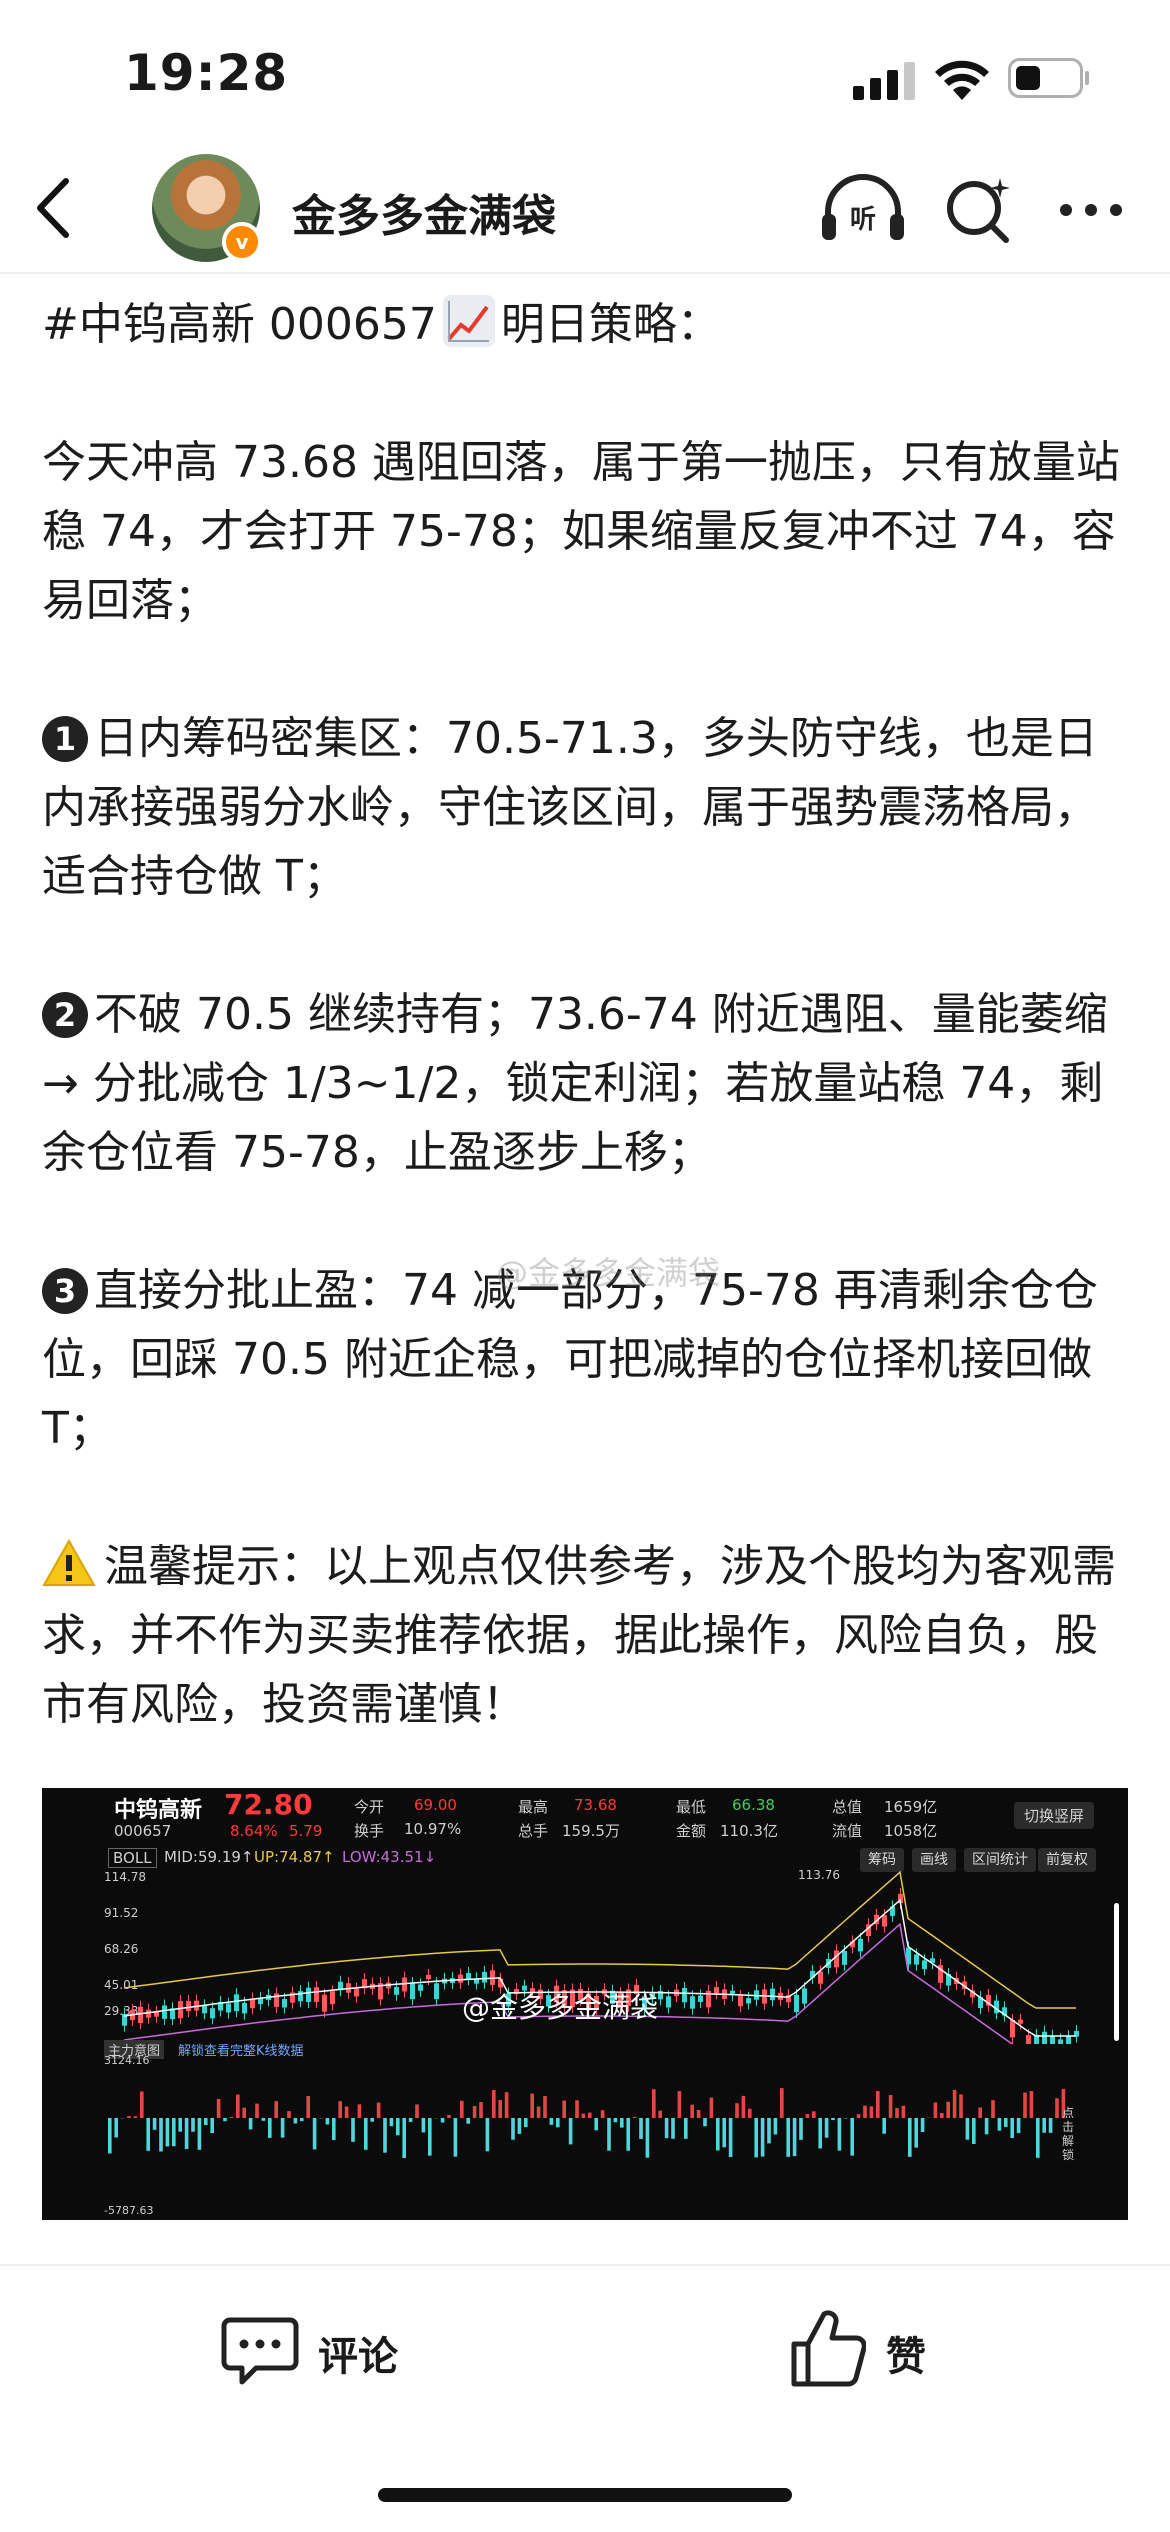 Image resolution: width=1170 pixels, height=2532 pixels. Describe the element at coordinates (585, 2398) in the screenshot. I see `bottom-action-bar: 评论 赞` at that location.